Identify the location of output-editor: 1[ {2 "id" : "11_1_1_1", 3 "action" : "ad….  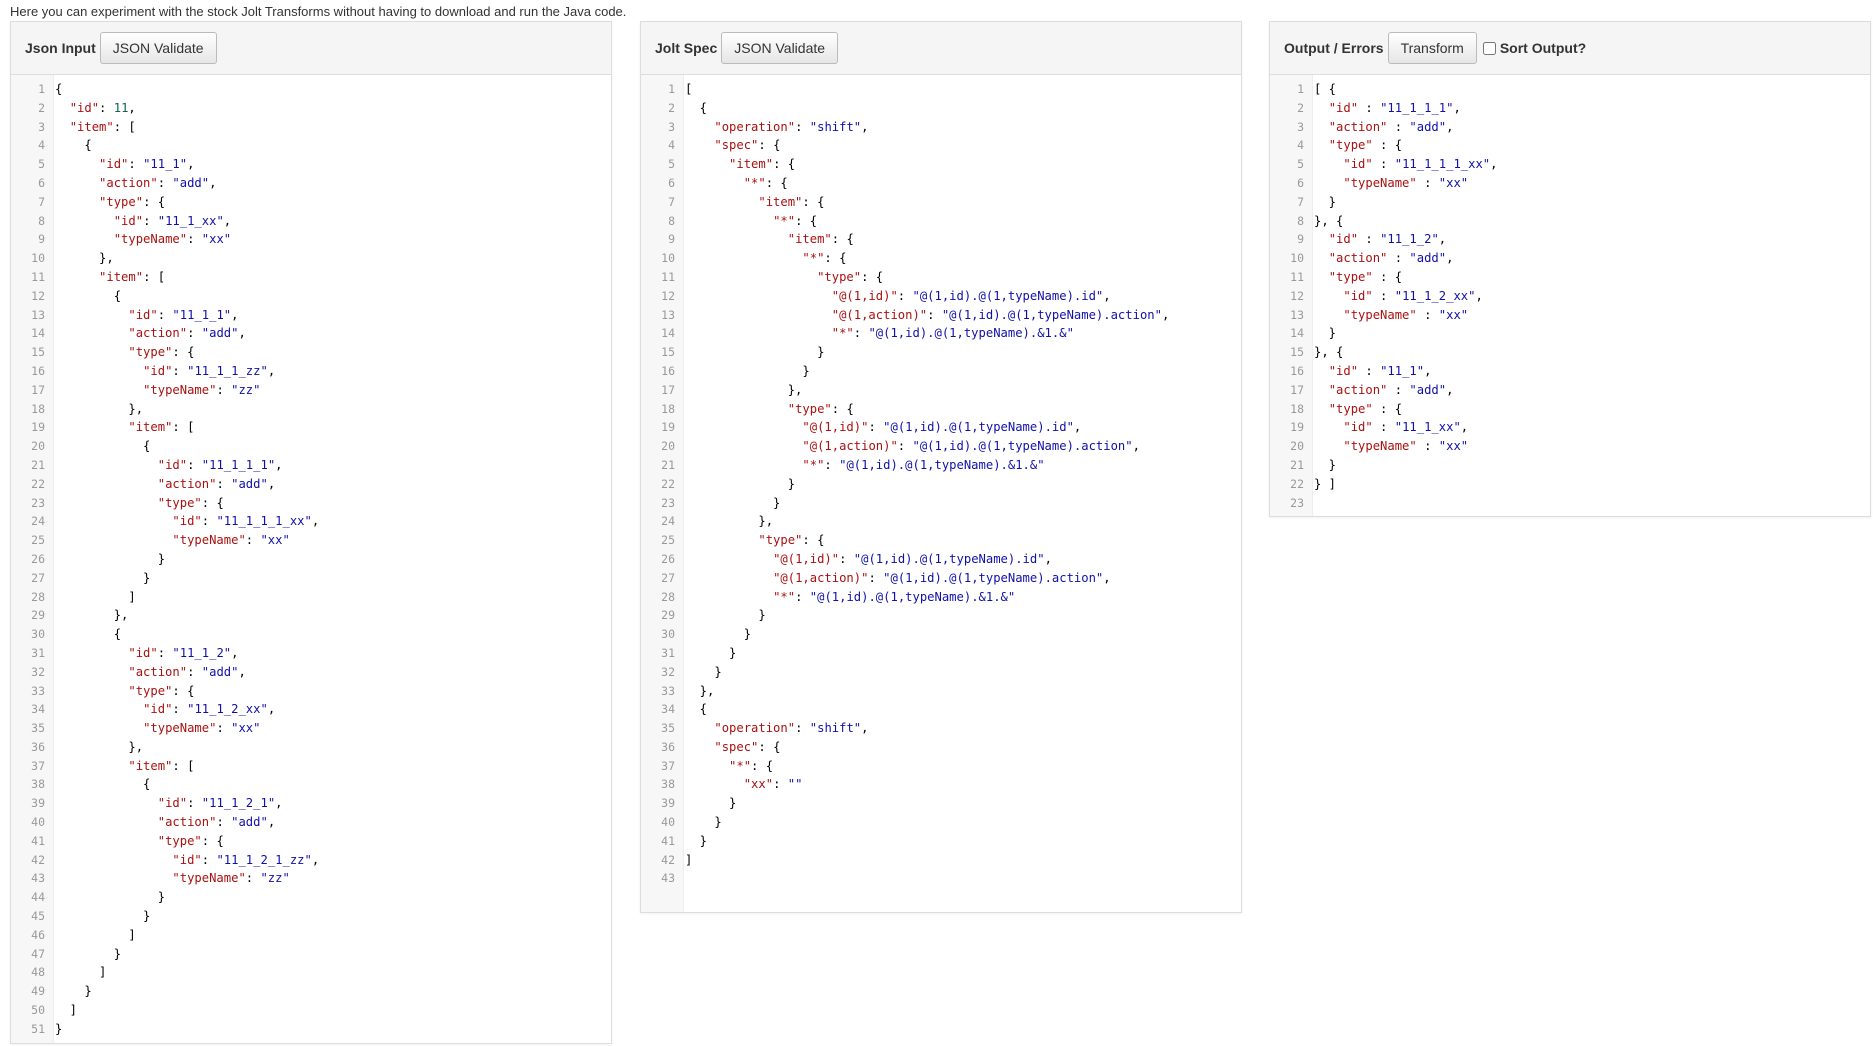
(1570, 295).